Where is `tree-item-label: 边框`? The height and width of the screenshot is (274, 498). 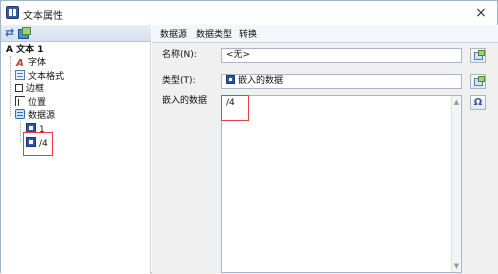
tree-item-label: 边框 is located at coordinates (35, 89).